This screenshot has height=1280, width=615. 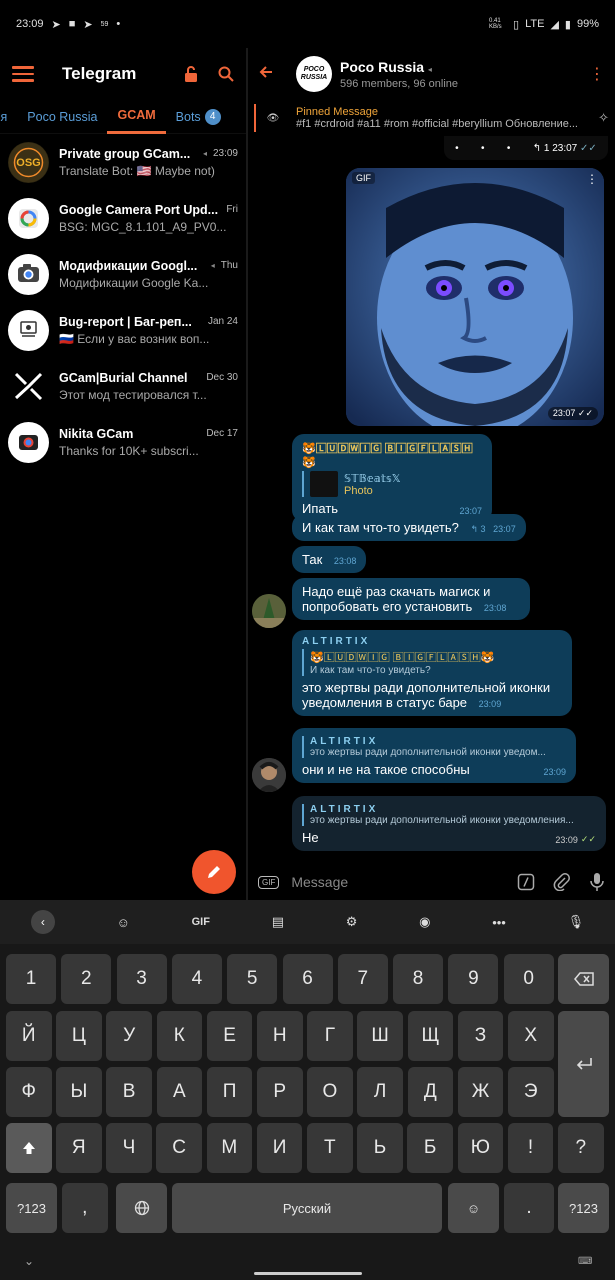 What do you see at coordinates (404, 882) in the screenshot?
I see `message-input: Message` at bounding box center [404, 882].